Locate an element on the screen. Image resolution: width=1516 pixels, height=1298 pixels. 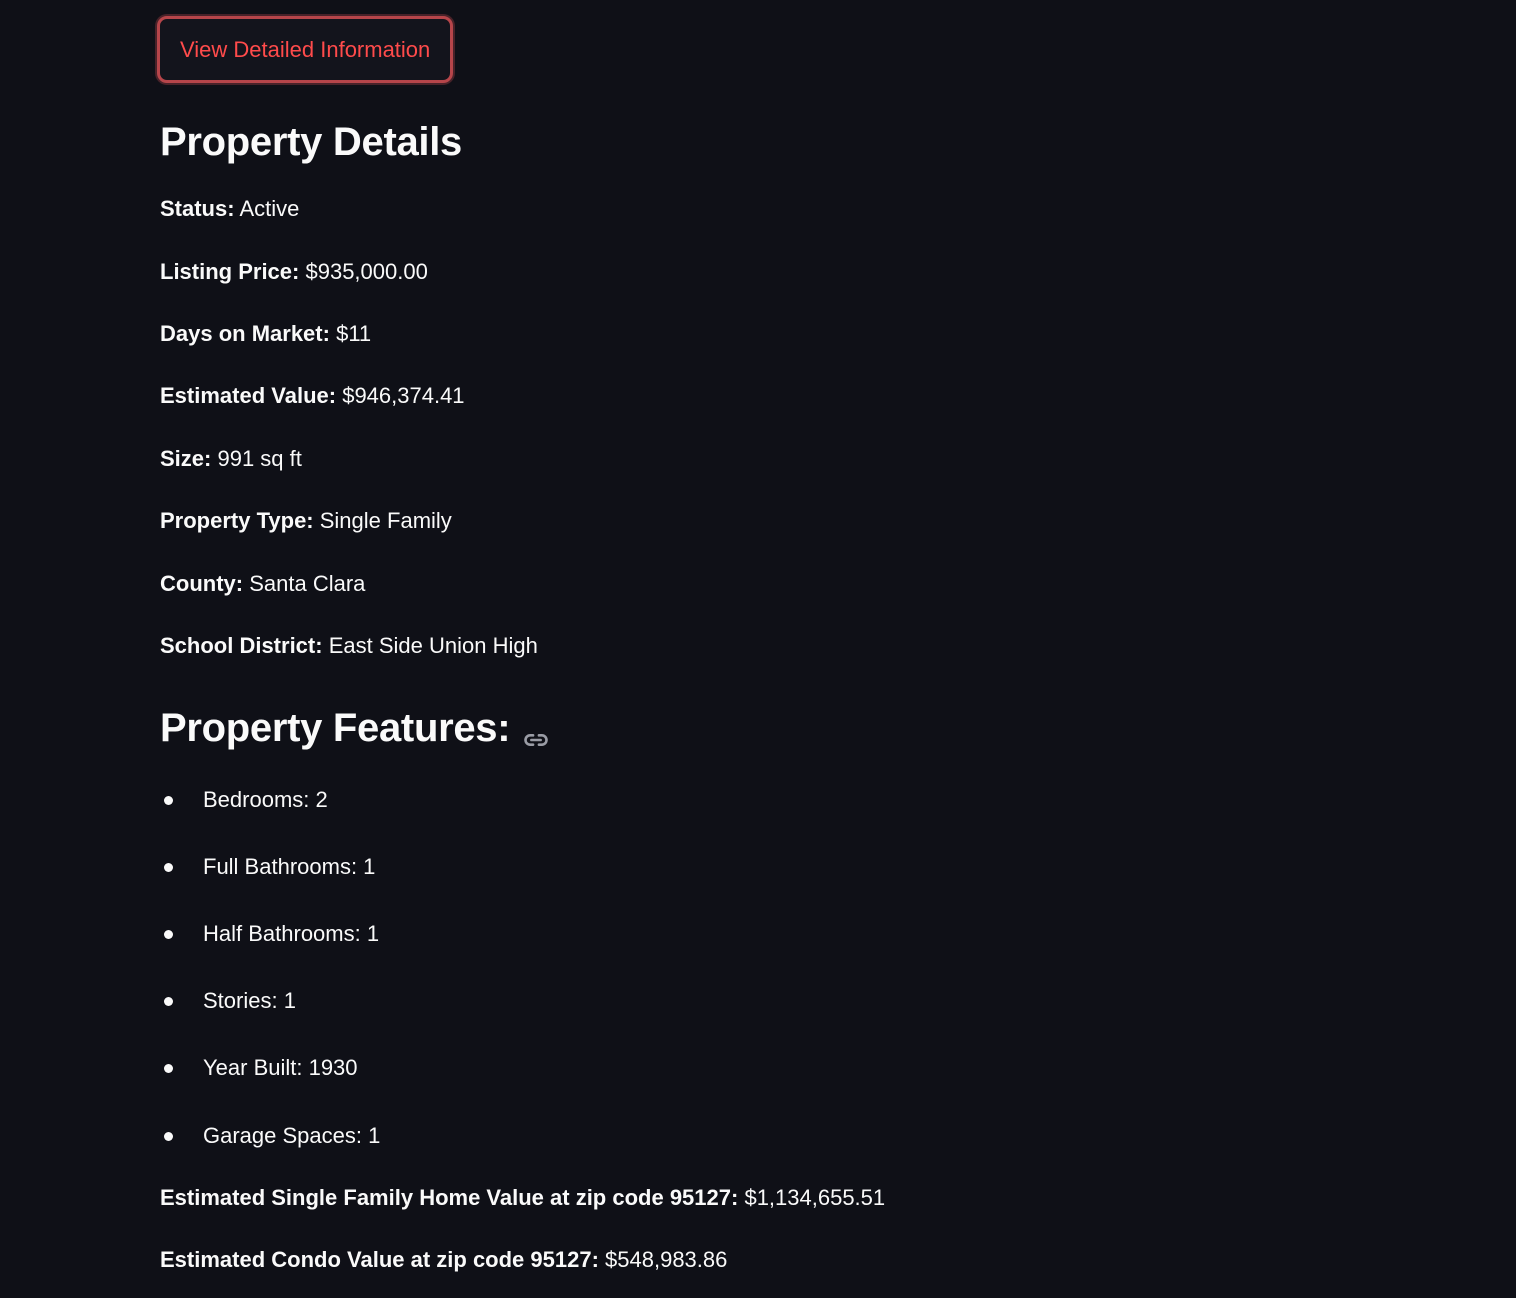
estimate-key: Estimated Condo Value at zip code 95127: is located at coordinates (379, 1259).